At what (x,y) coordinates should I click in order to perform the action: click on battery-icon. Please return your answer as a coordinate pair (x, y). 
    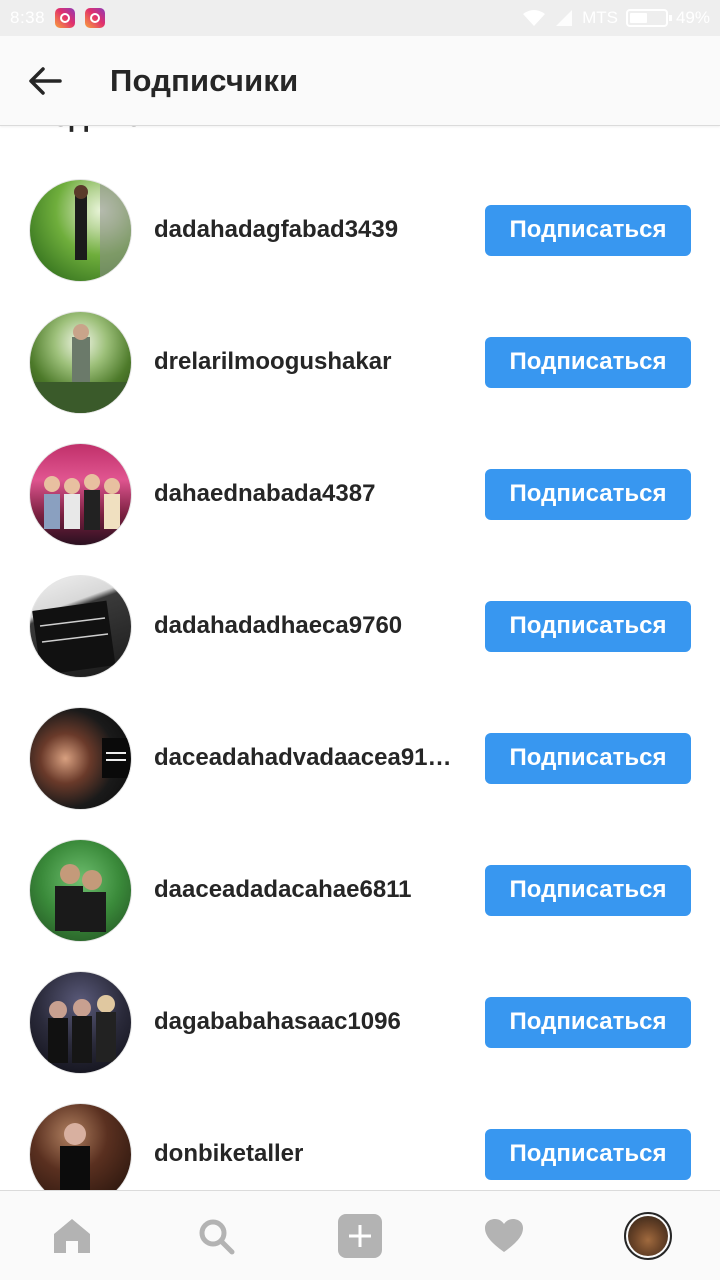
    Looking at the image, I should click on (648, 18).